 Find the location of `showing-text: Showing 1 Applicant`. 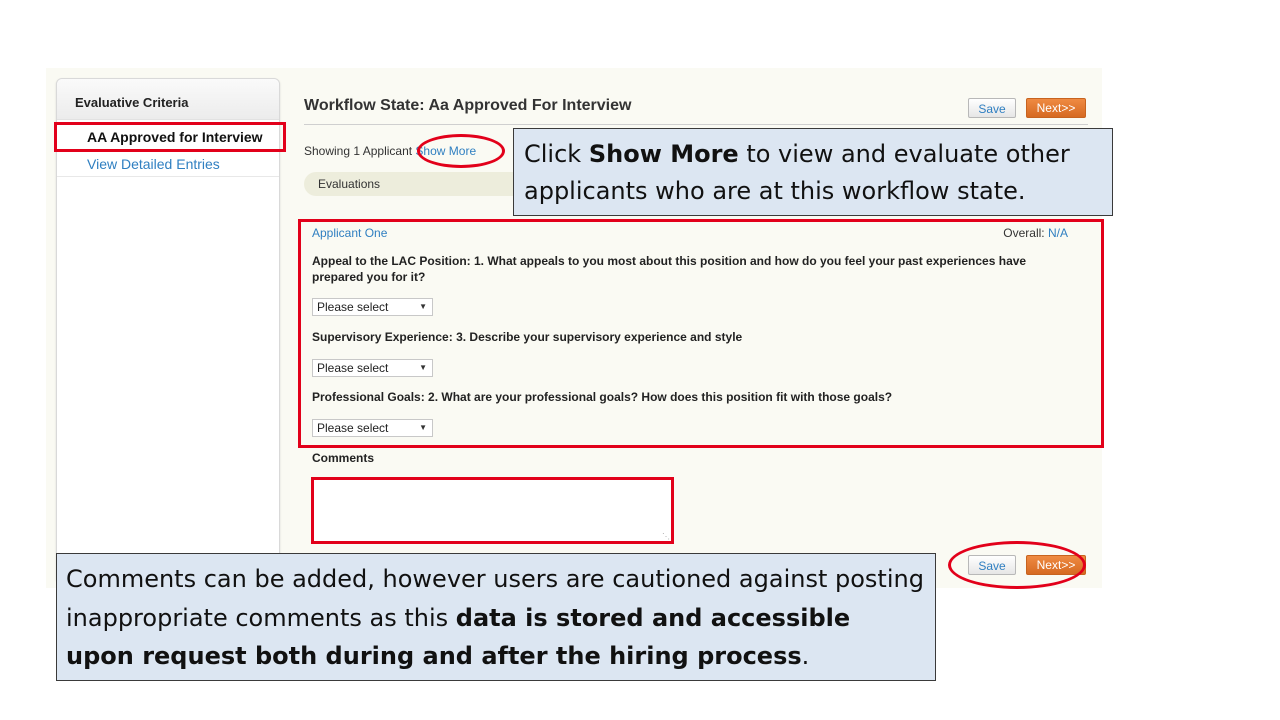

showing-text: Showing 1 Applicant is located at coordinates (358, 151).